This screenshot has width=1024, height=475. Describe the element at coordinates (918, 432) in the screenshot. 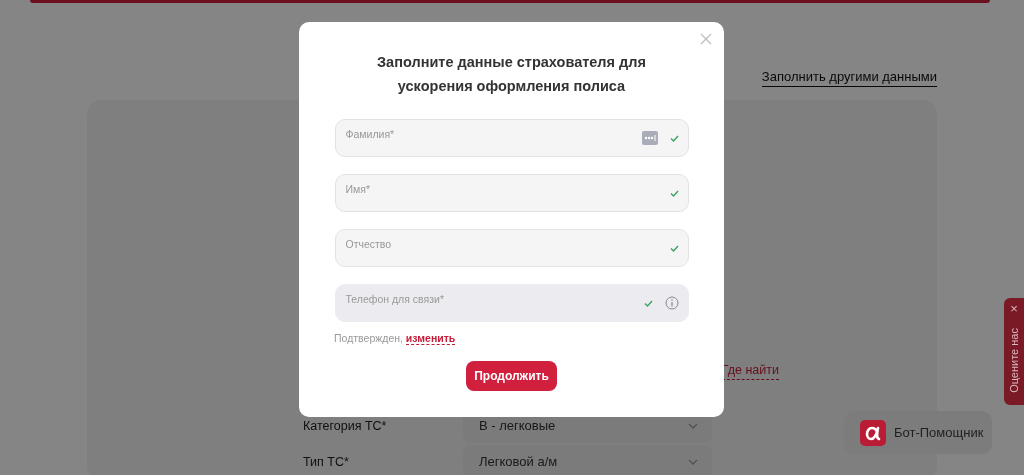

I see `bot-assistant-button: Бот-Помощник` at that location.